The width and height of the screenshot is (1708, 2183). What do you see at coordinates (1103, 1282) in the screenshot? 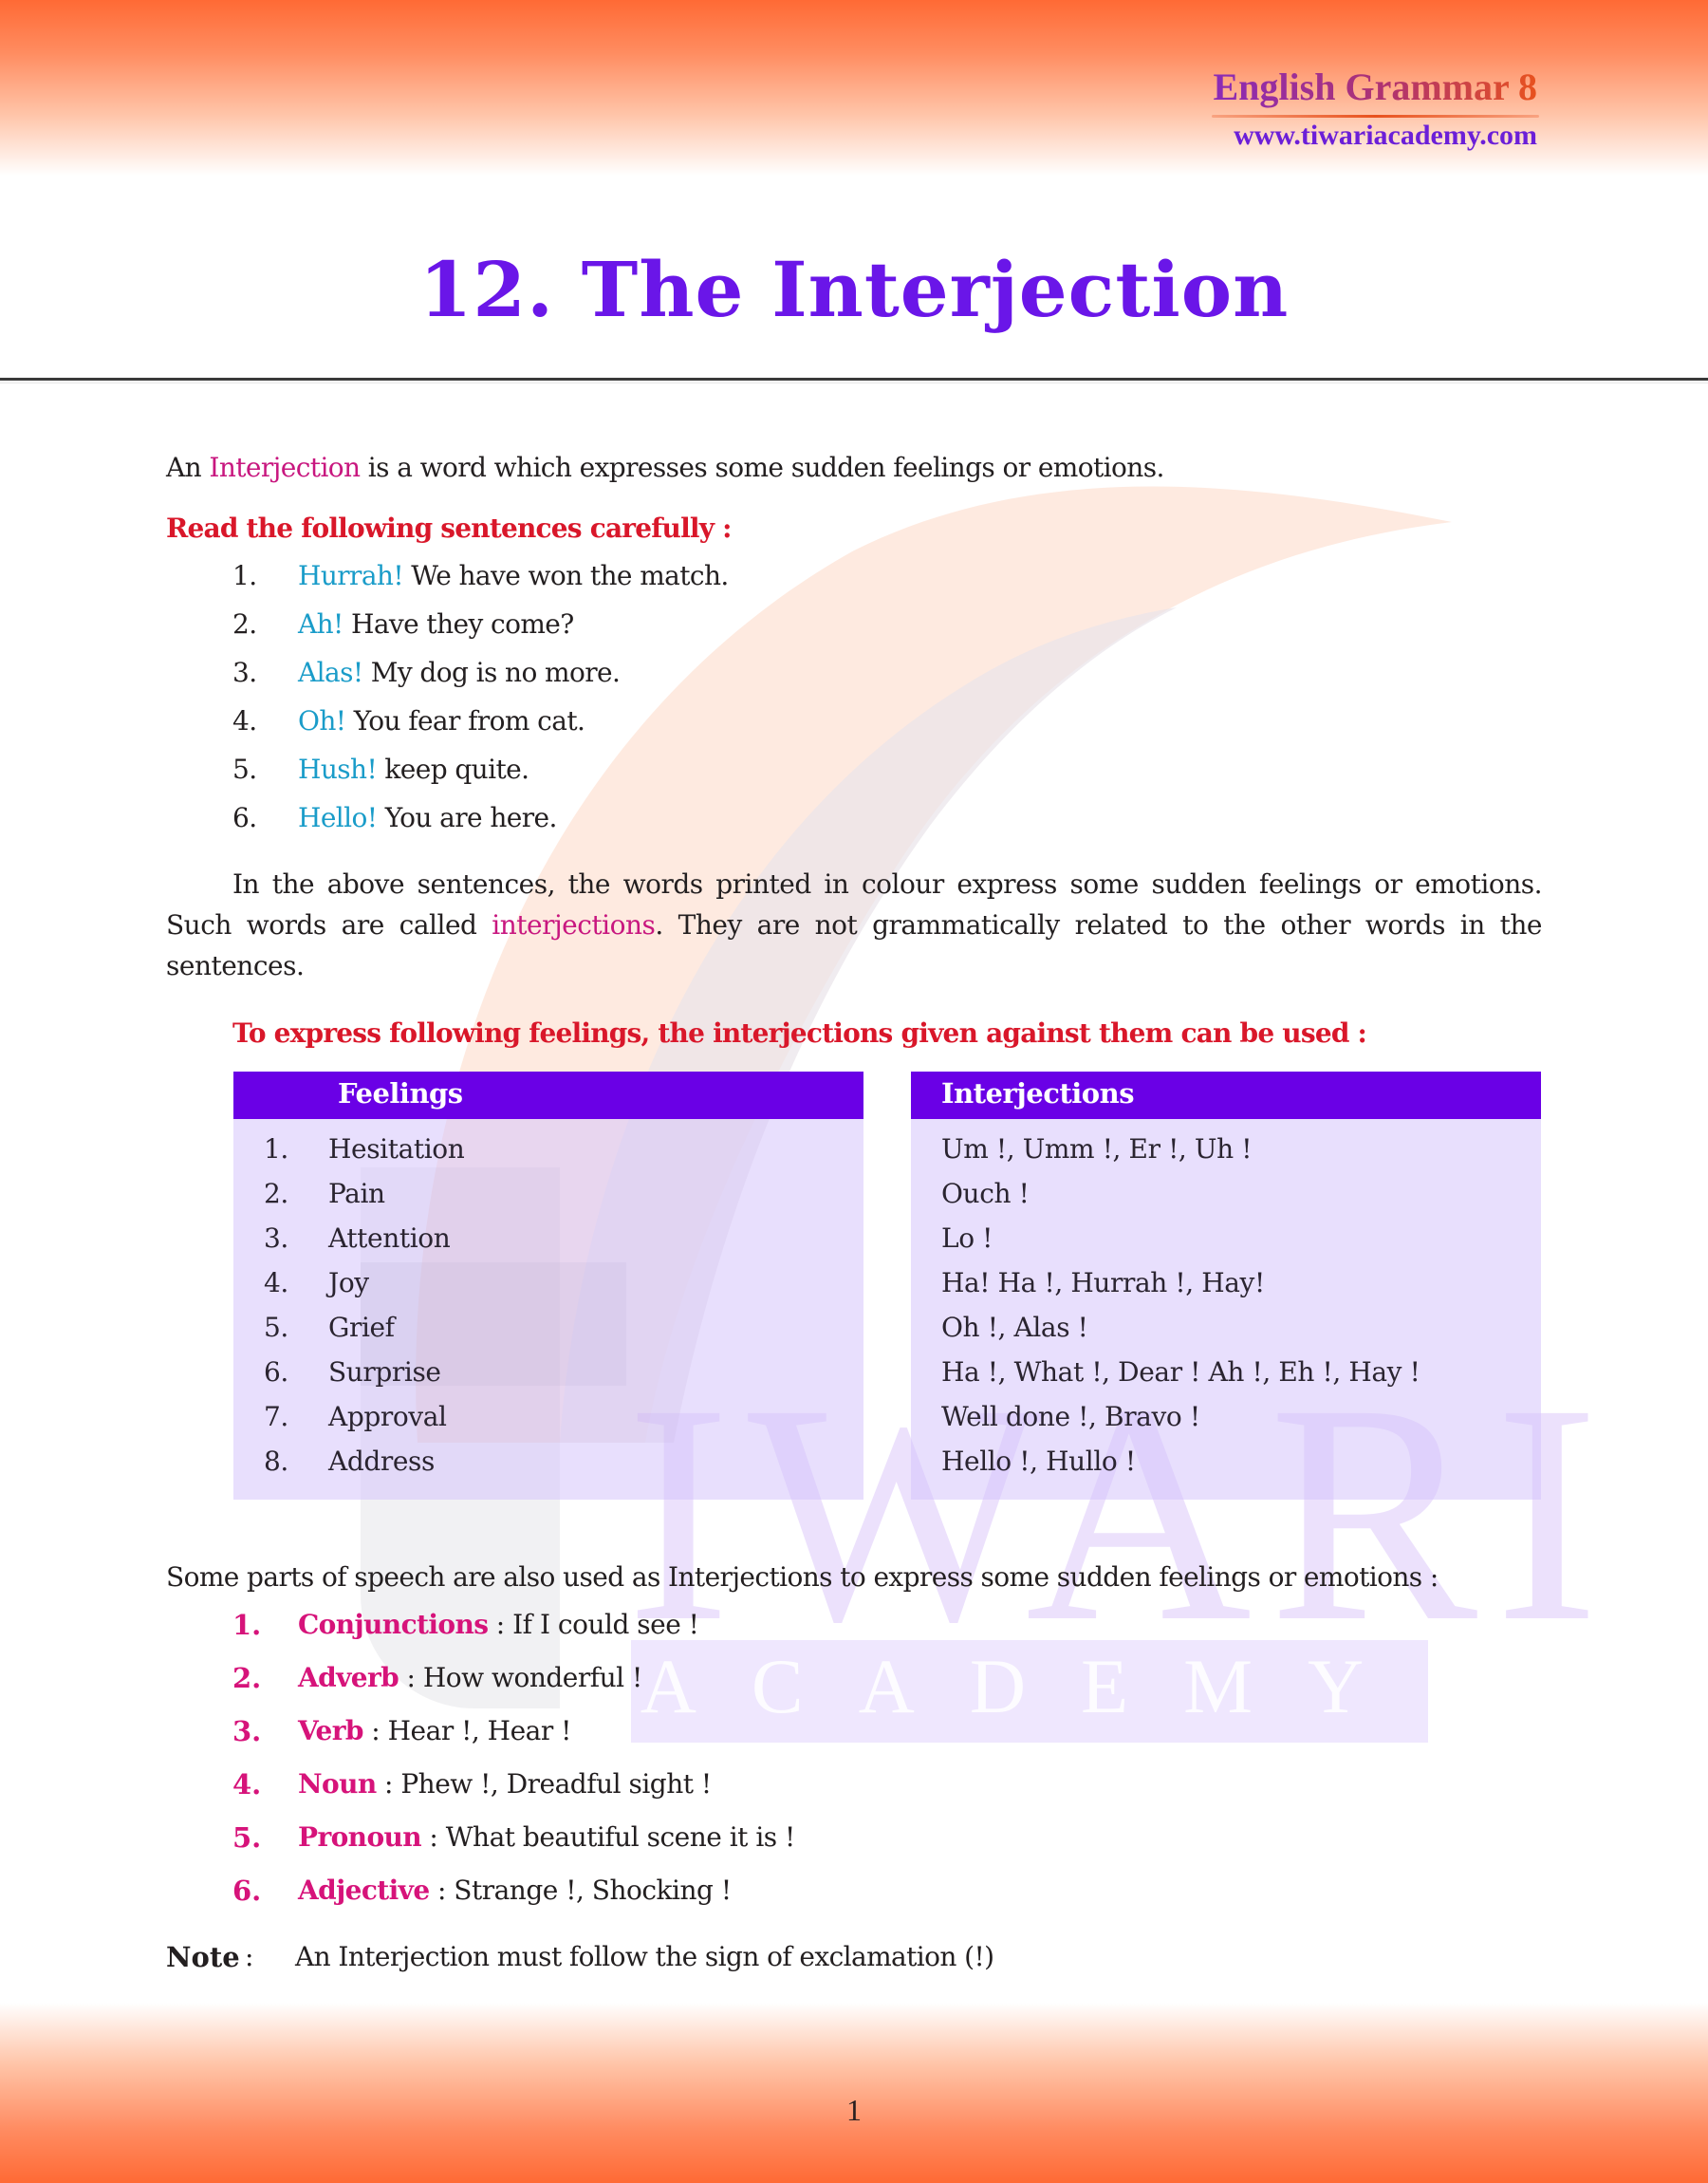
I see `interjection-examples: Ha! Ha !, Hurrah !, Hay!` at bounding box center [1103, 1282].